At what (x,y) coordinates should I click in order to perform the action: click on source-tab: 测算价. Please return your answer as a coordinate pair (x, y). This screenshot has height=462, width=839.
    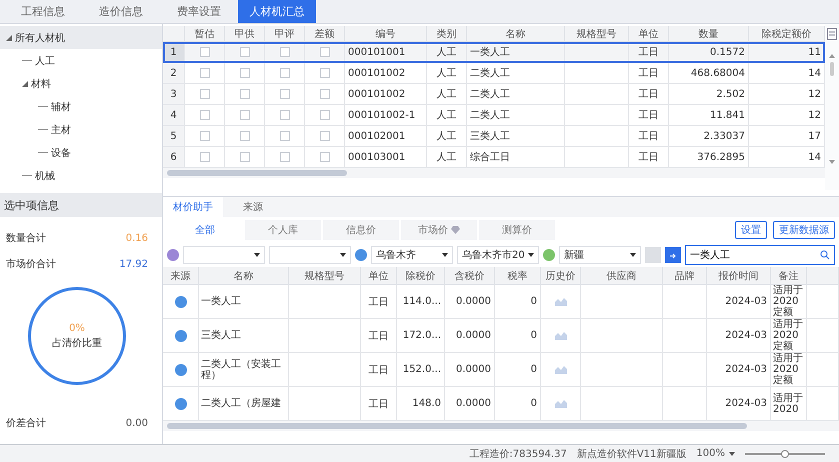
    Looking at the image, I should click on (517, 230).